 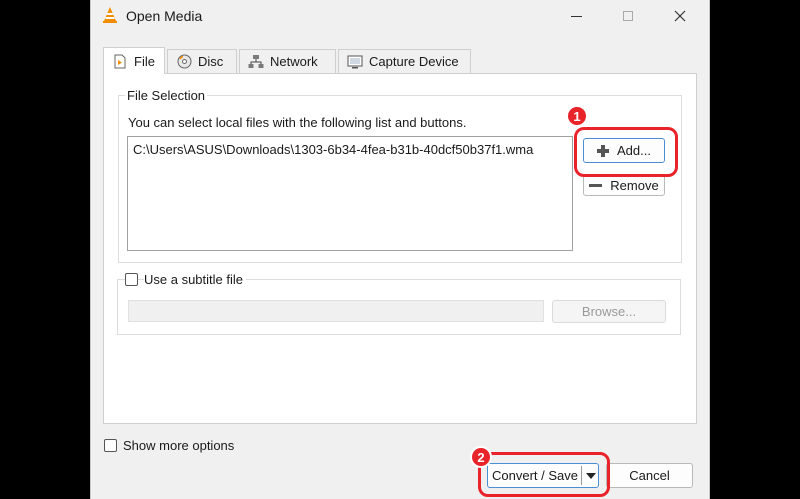 I want to click on convert-save-highlight, so click(x=544, y=474).